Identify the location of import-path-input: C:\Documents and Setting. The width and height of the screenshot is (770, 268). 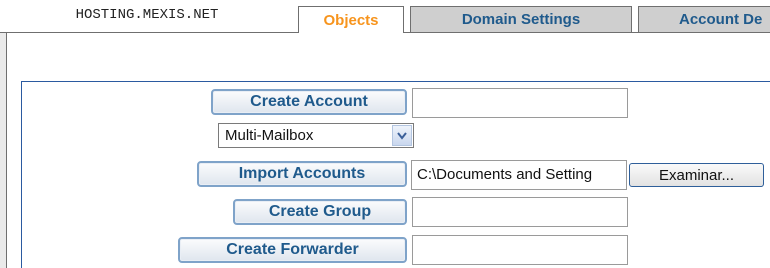
(519, 175).